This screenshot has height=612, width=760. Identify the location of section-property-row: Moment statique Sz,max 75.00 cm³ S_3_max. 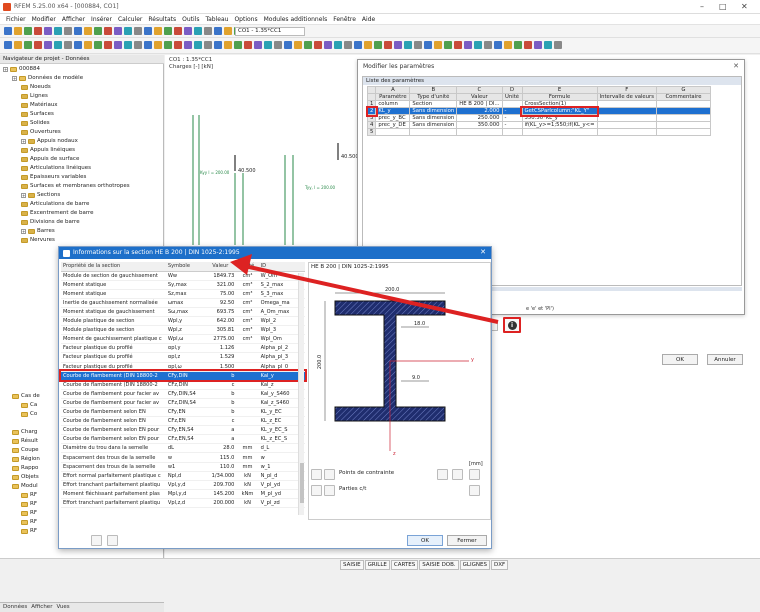
(183, 294).